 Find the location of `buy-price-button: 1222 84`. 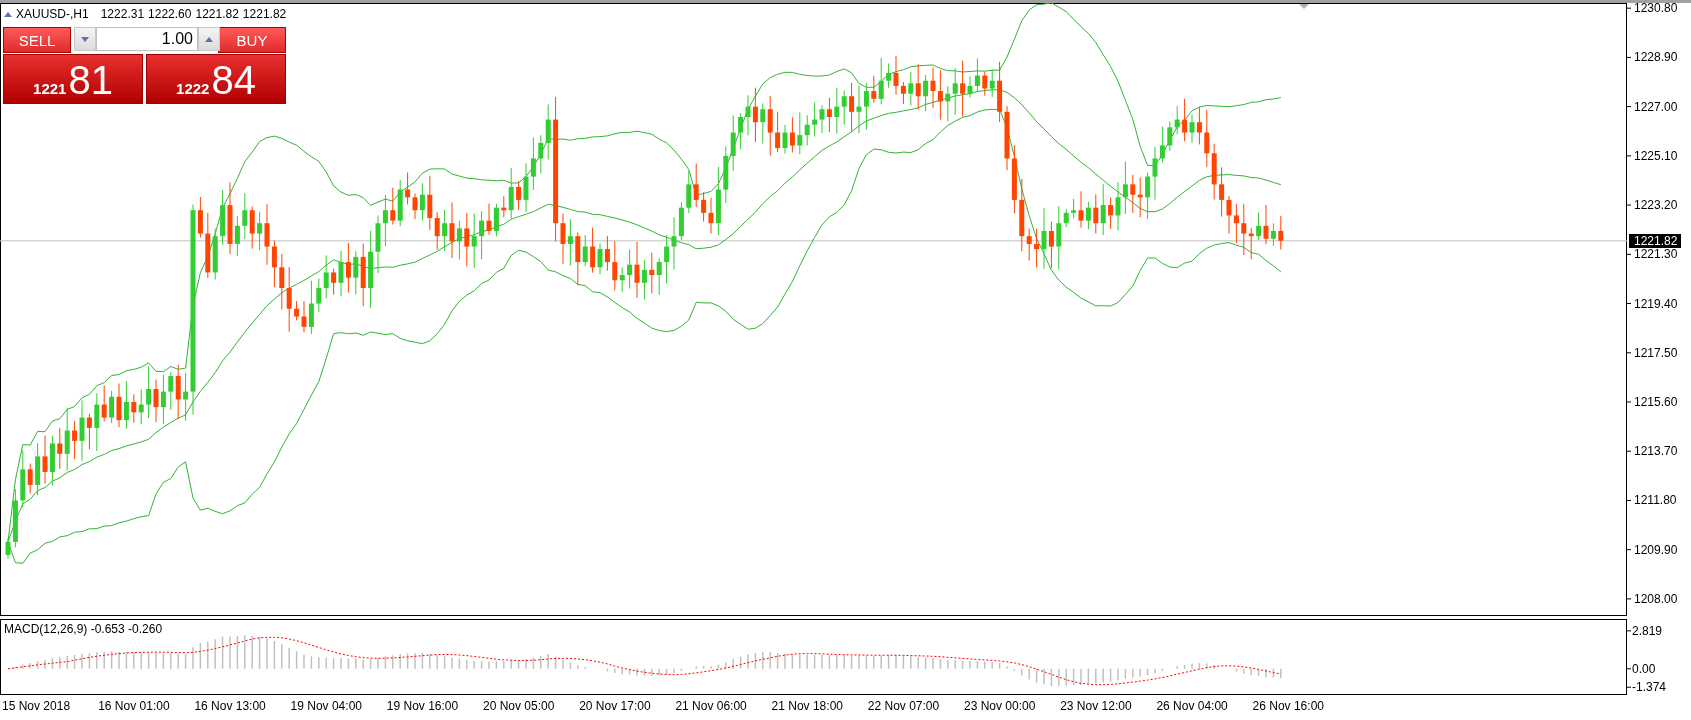

buy-price-button: 1222 84 is located at coordinates (216, 79).